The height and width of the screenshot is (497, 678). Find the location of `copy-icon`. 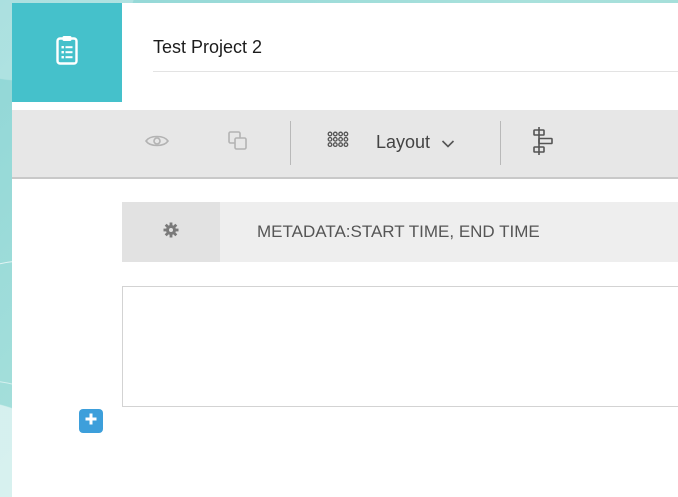

copy-icon is located at coordinates (238, 143).